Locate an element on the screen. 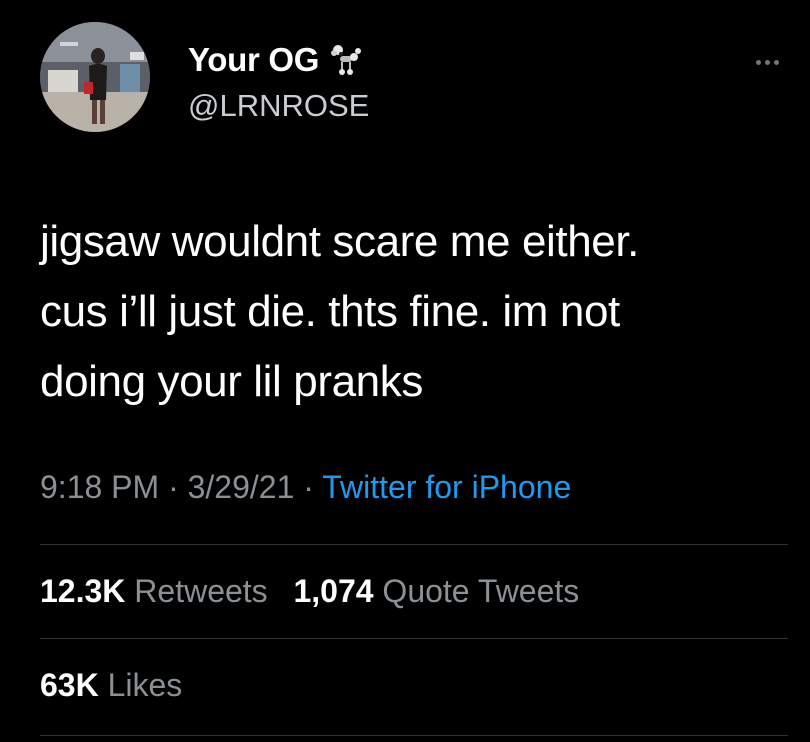 The height and width of the screenshot is (742, 810). display-name-row: Your OG is located at coordinates (278, 60).